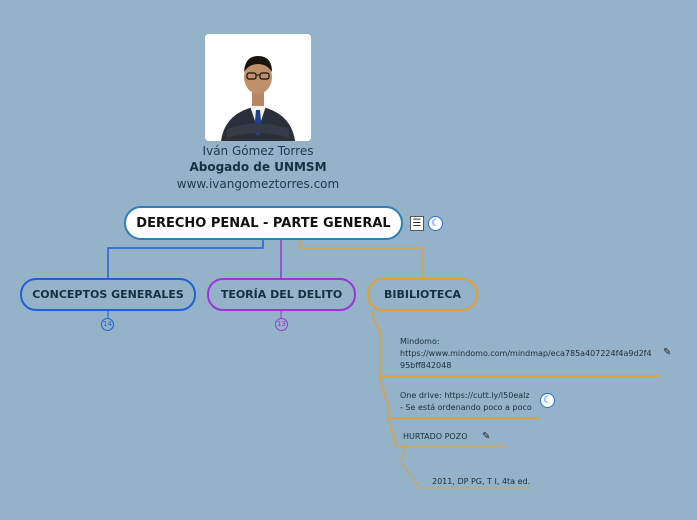 This screenshot has height=520, width=697. Describe the element at coordinates (107, 324) in the screenshot. I see `collapsed-count-badge: 14` at that location.